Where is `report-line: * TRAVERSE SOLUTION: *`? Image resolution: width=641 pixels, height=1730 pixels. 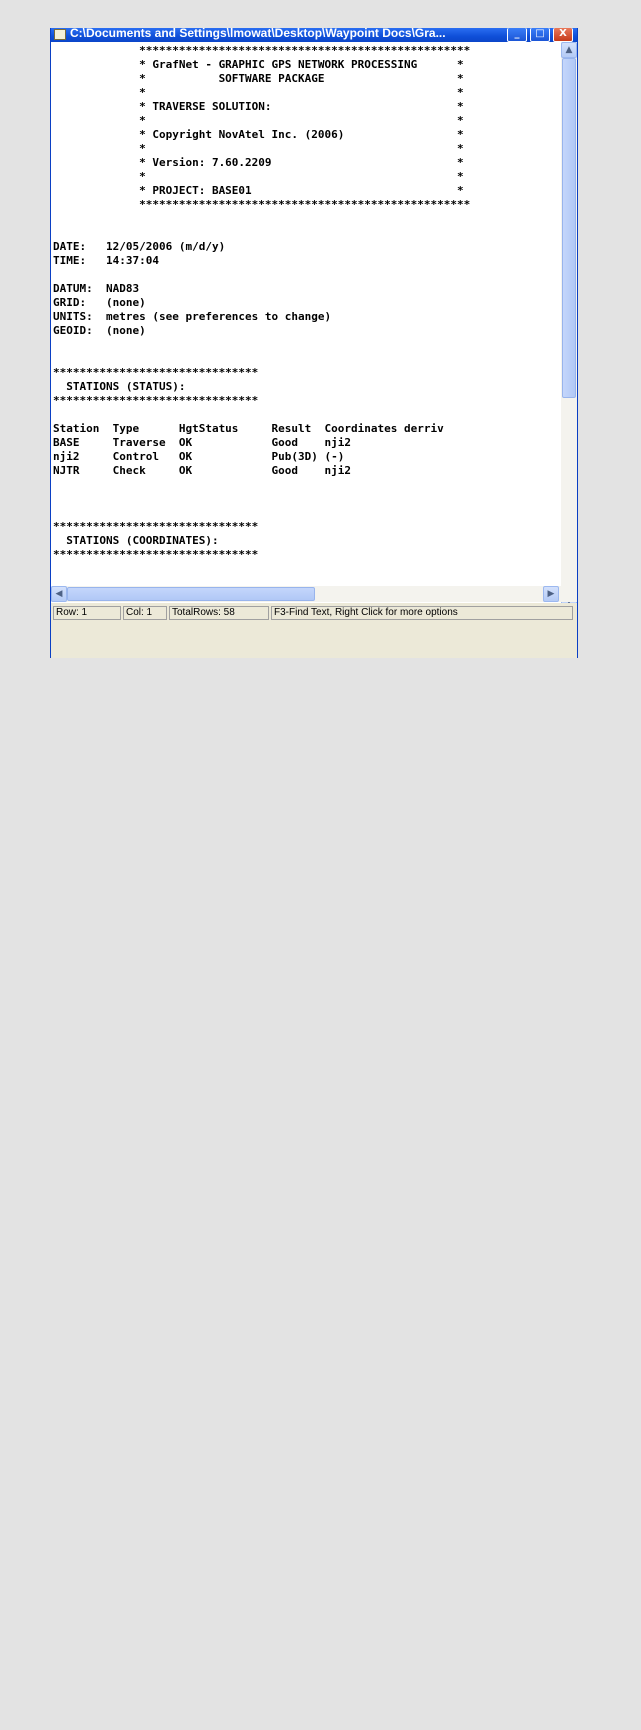 report-line: * TRAVERSE SOLUTION: * is located at coordinates (258, 106).